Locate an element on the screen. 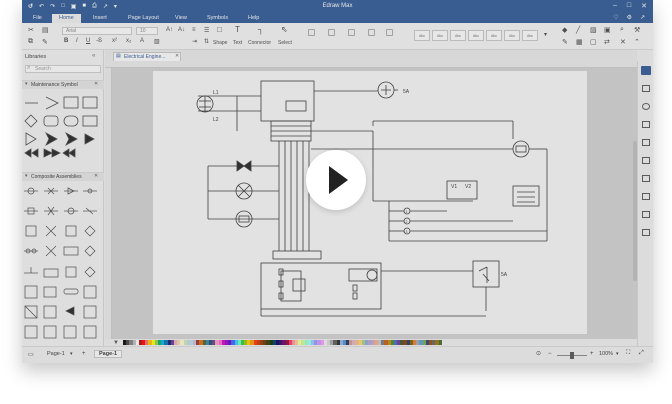 The height and width of the screenshot is (404, 672). tab-help: Help is located at coordinates (253, 18).